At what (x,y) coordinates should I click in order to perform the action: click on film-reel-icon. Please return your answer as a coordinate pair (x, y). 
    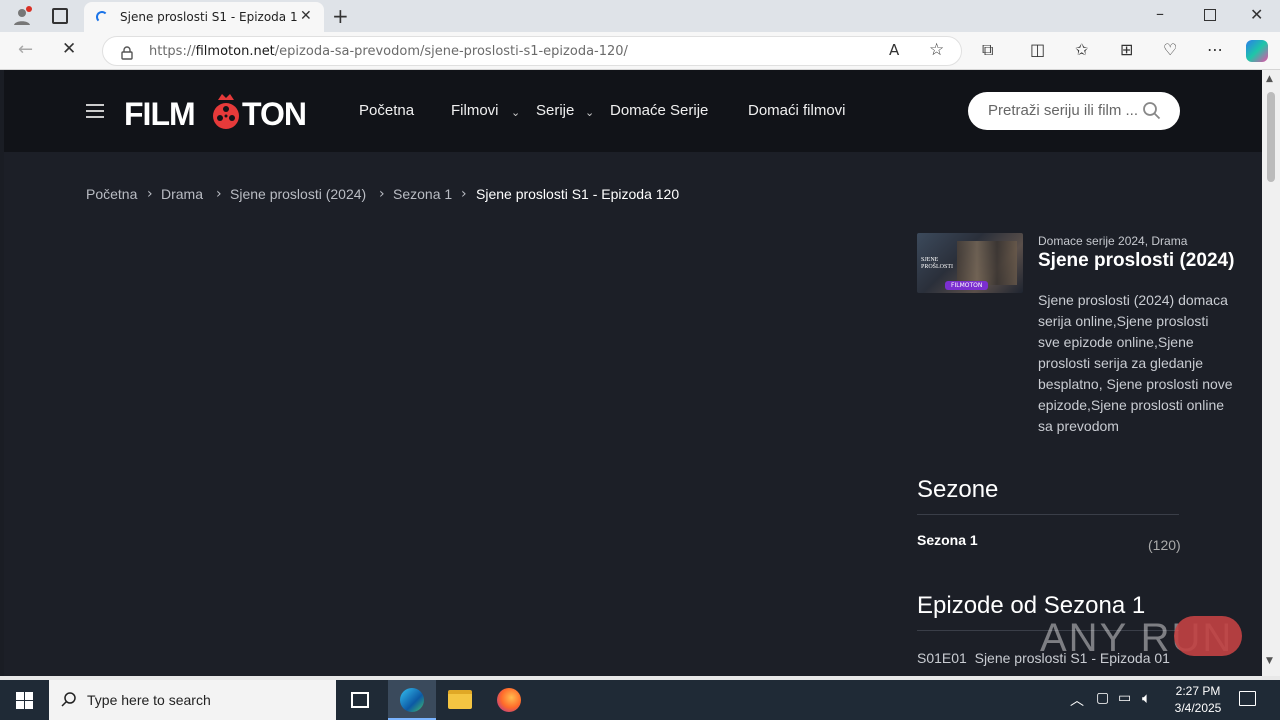
    Looking at the image, I should click on (226, 112).